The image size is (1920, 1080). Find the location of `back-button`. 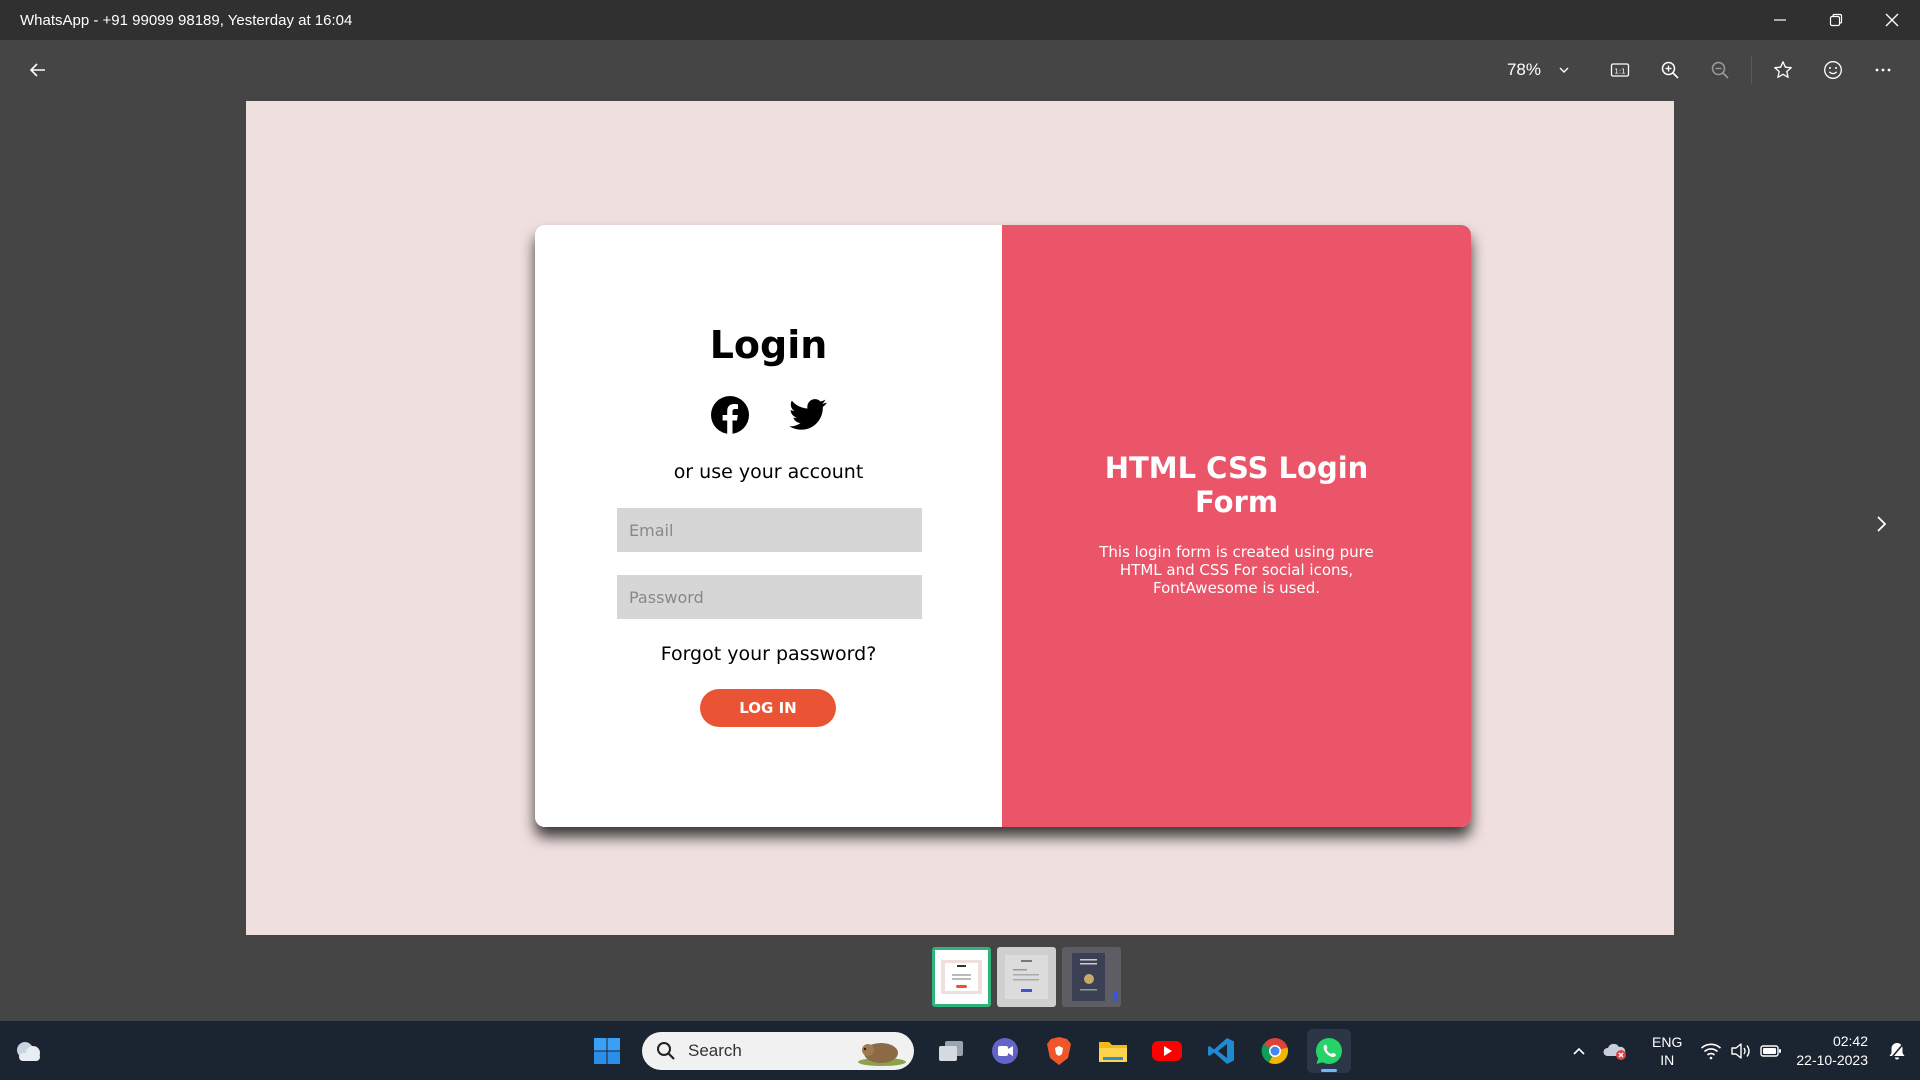

back-button is located at coordinates (38, 70).